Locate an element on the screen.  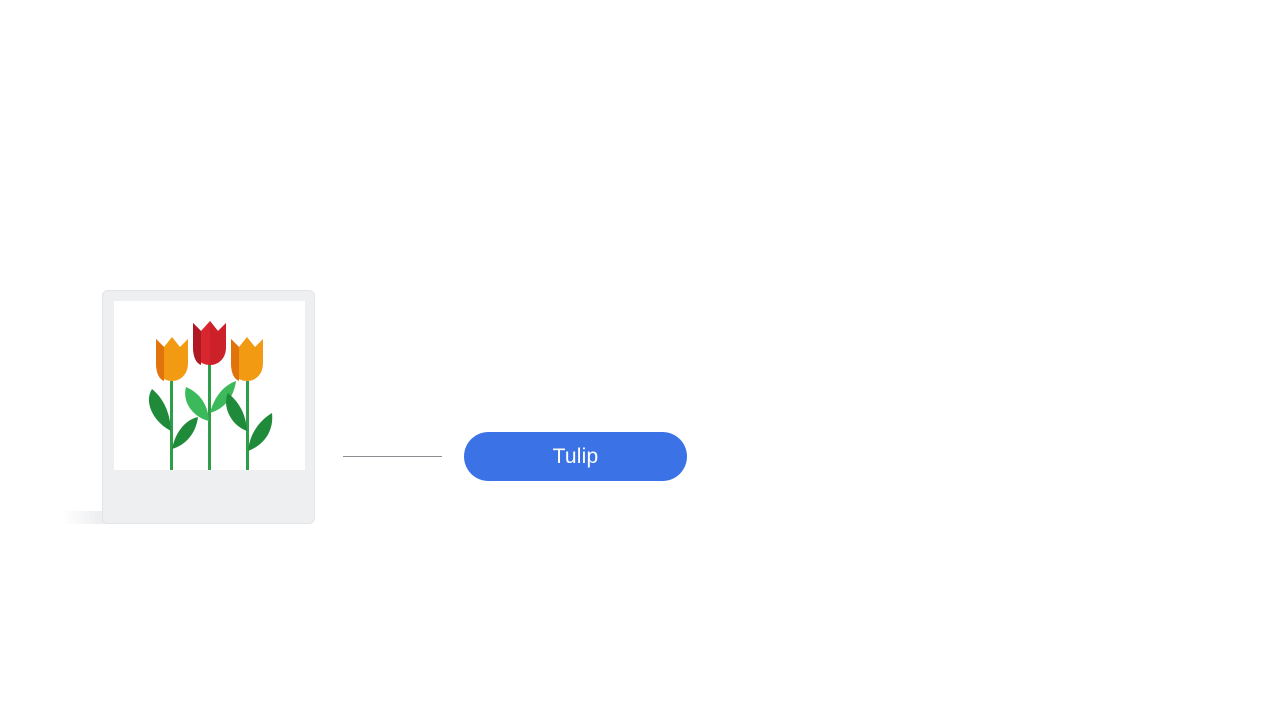
photo-card is located at coordinates (208, 407).